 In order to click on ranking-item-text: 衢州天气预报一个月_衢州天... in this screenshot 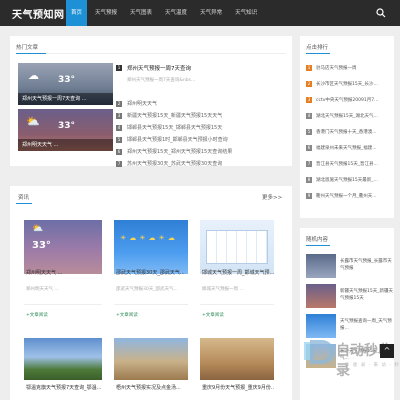, I will do `click(346, 196)`.